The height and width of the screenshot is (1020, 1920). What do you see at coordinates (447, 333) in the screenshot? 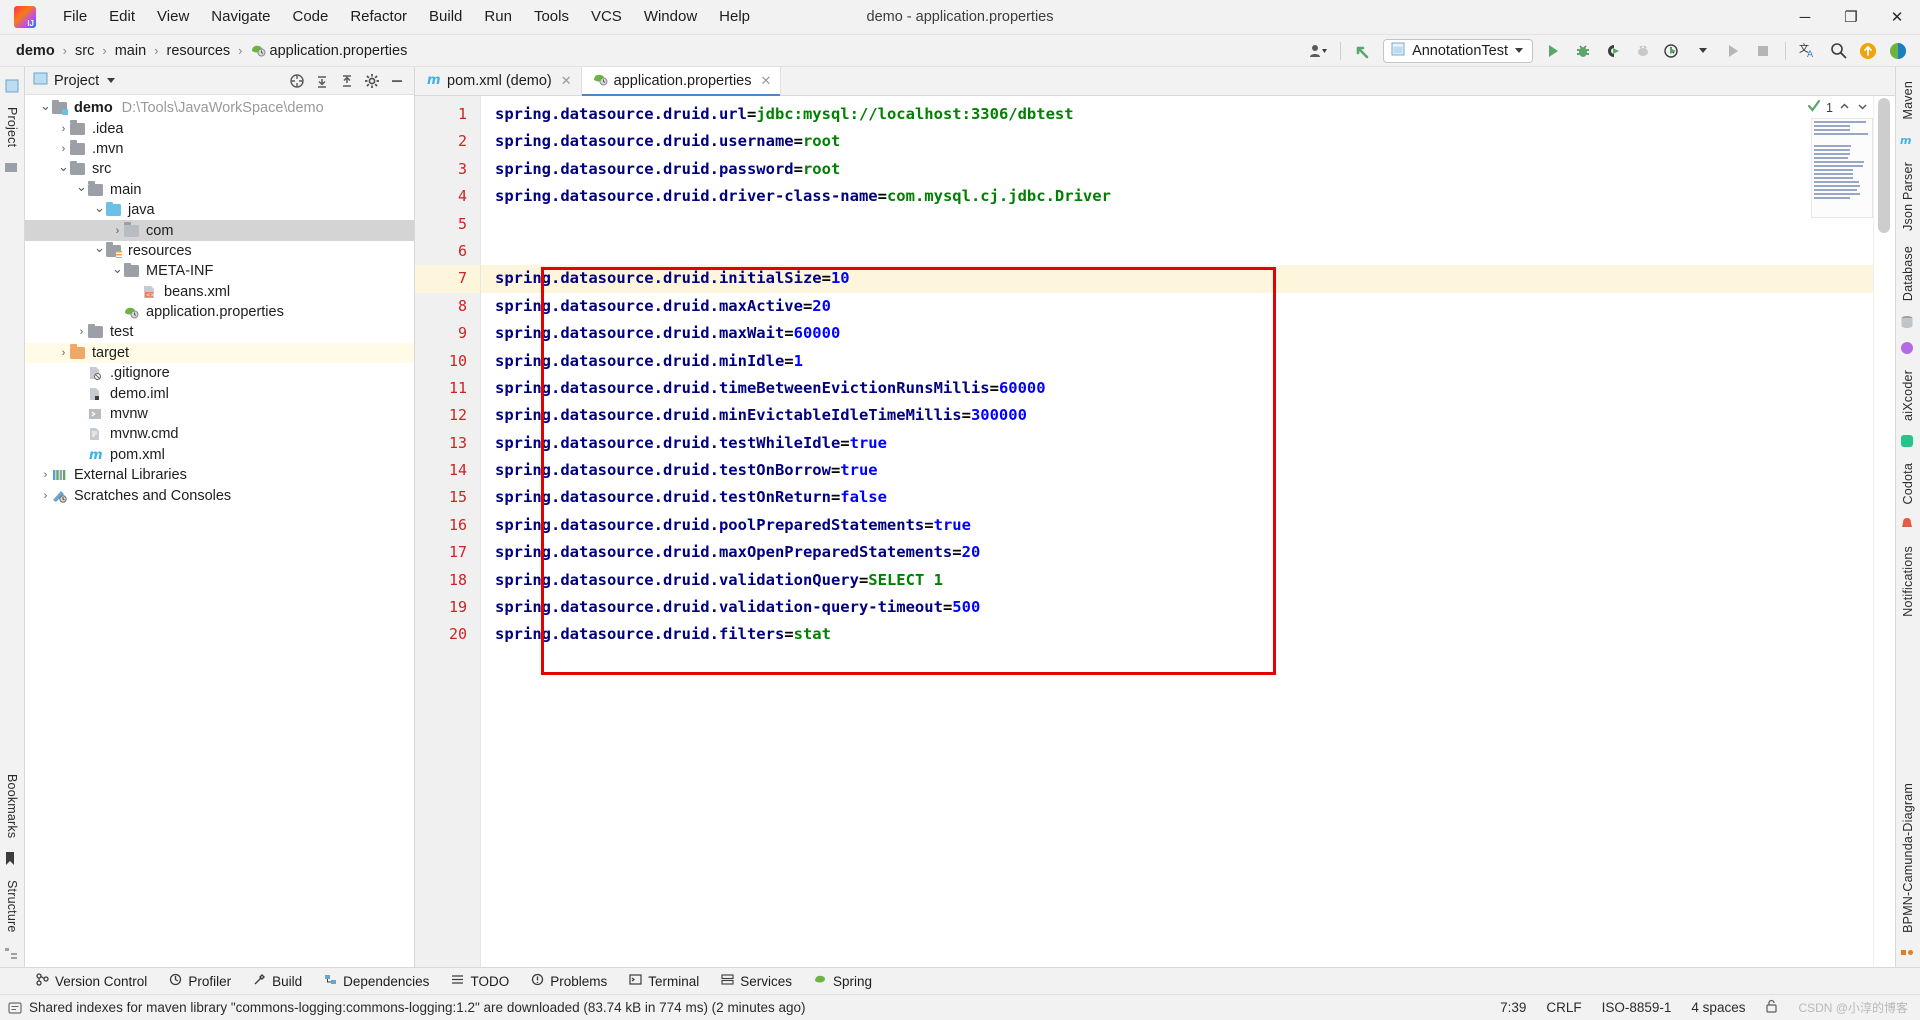
I see `line-number: 9` at bounding box center [447, 333].